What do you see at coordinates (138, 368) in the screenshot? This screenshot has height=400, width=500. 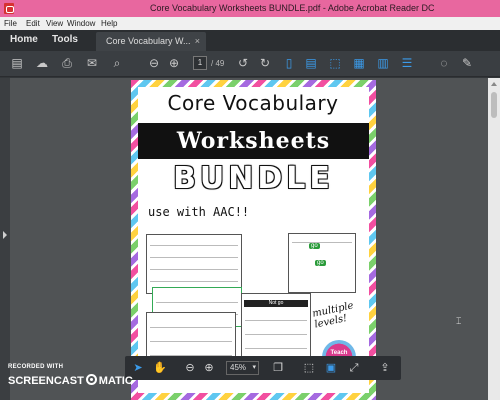 I see `select-arrow-icon: ➤` at bounding box center [138, 368].